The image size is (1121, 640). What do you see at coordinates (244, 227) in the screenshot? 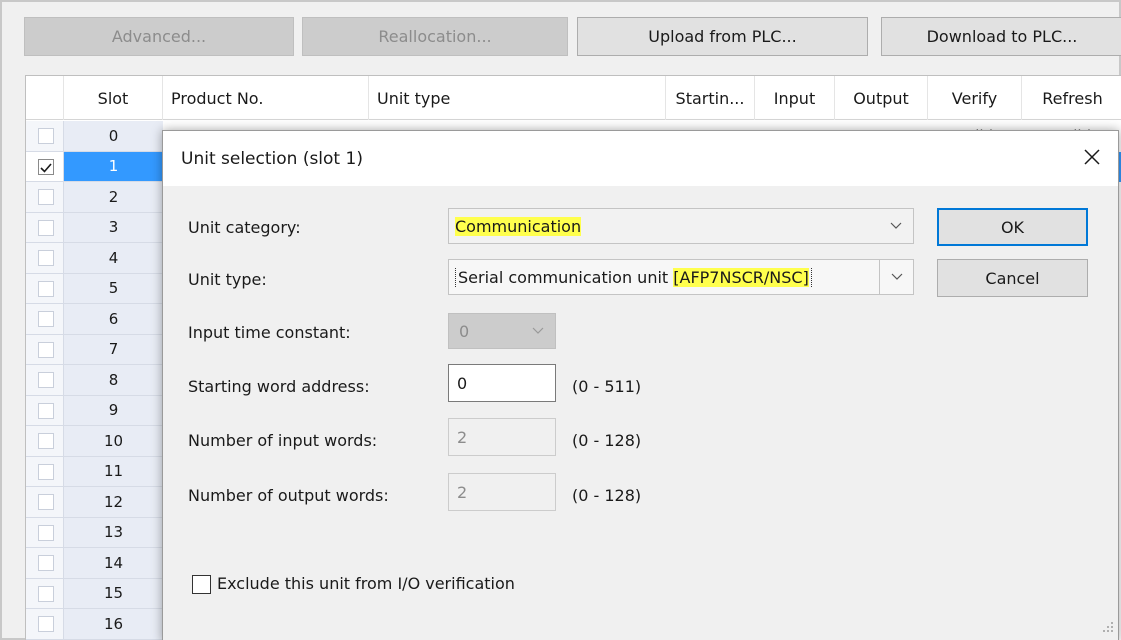
I see `unit-category-label: Unit category:` at bounding box center [244, 227].